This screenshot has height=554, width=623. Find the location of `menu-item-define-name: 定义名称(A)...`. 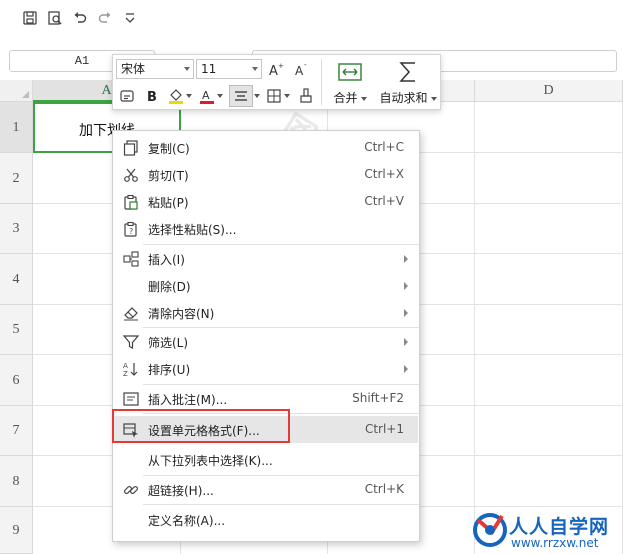

menu-item-define-name: 定义名称(A)... is located at coordinates (266, 519).